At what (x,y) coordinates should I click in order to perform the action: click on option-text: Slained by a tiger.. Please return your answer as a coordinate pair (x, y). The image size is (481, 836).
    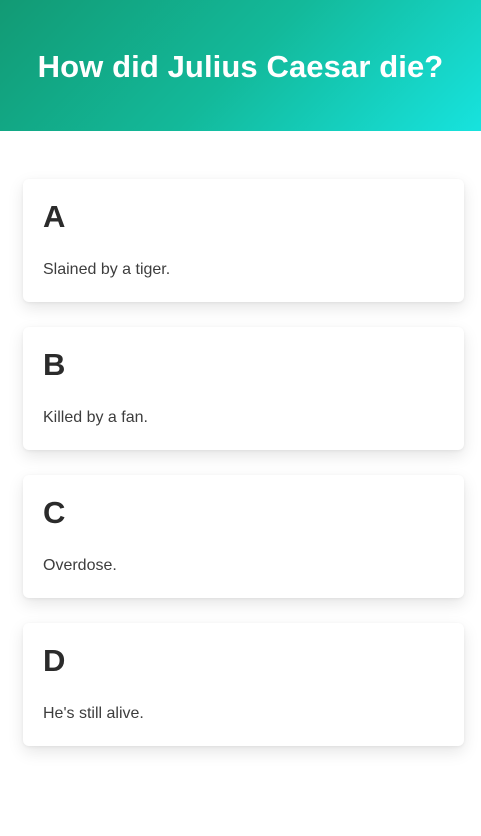
    Looking at the image, I should click on (107, 269).